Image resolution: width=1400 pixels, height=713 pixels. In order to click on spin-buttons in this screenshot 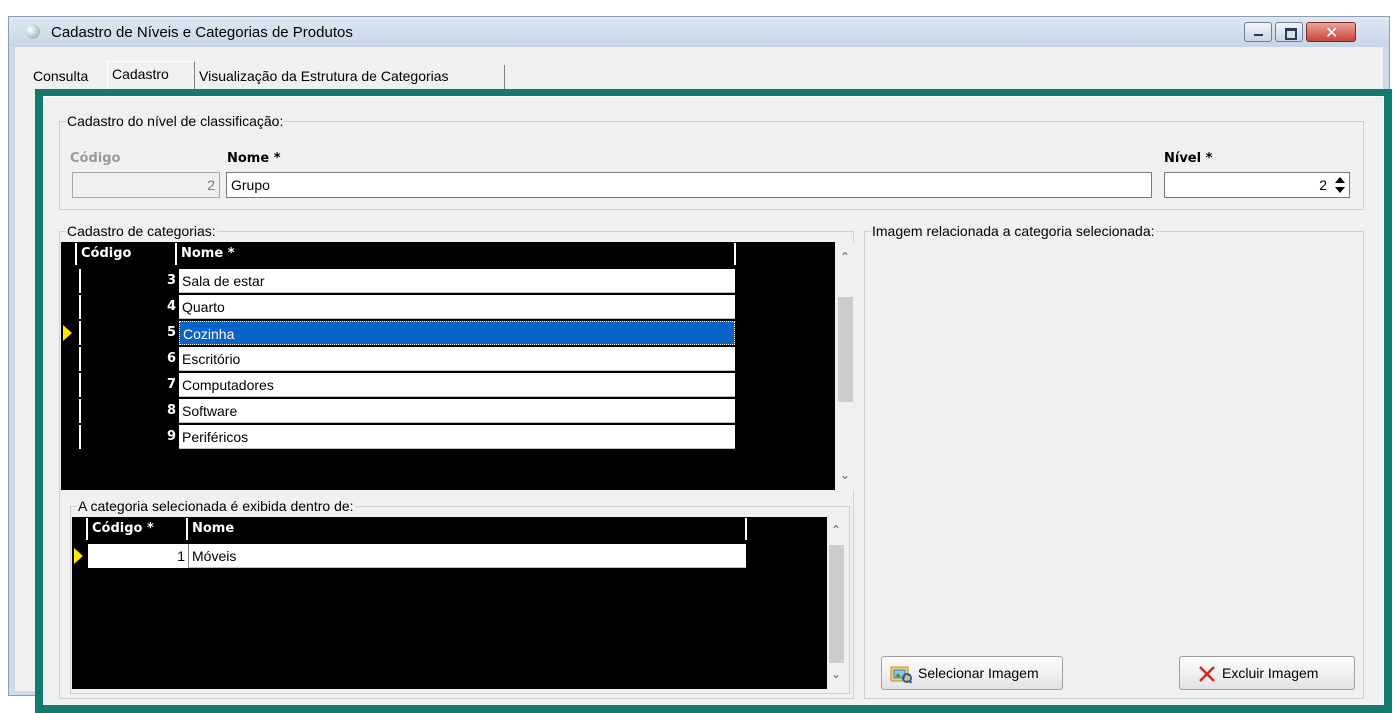, I will do `click(1340, 185)`.